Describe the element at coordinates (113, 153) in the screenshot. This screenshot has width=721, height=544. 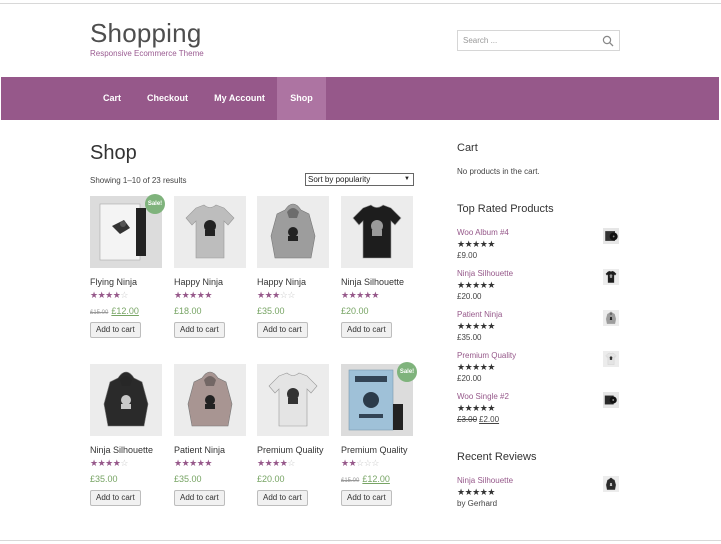
I see `page-title: Shop` at that location.